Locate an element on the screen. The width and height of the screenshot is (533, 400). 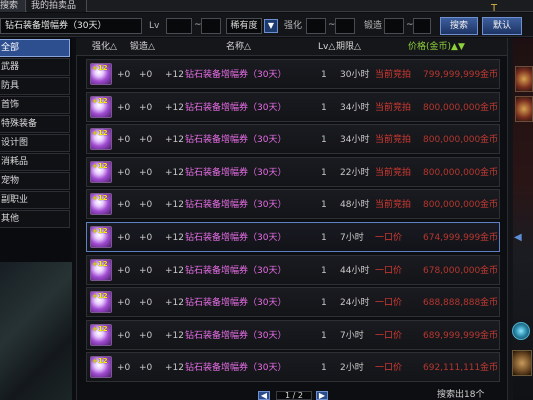
cell-time-left: 34小时 is located at coordinates (355, 108).